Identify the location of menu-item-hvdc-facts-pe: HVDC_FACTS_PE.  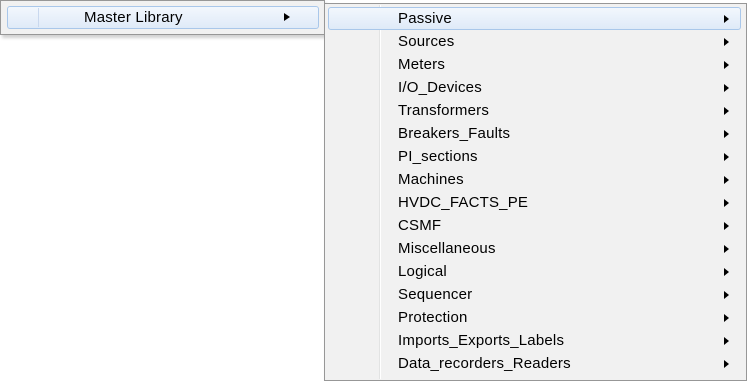
(534, 202).